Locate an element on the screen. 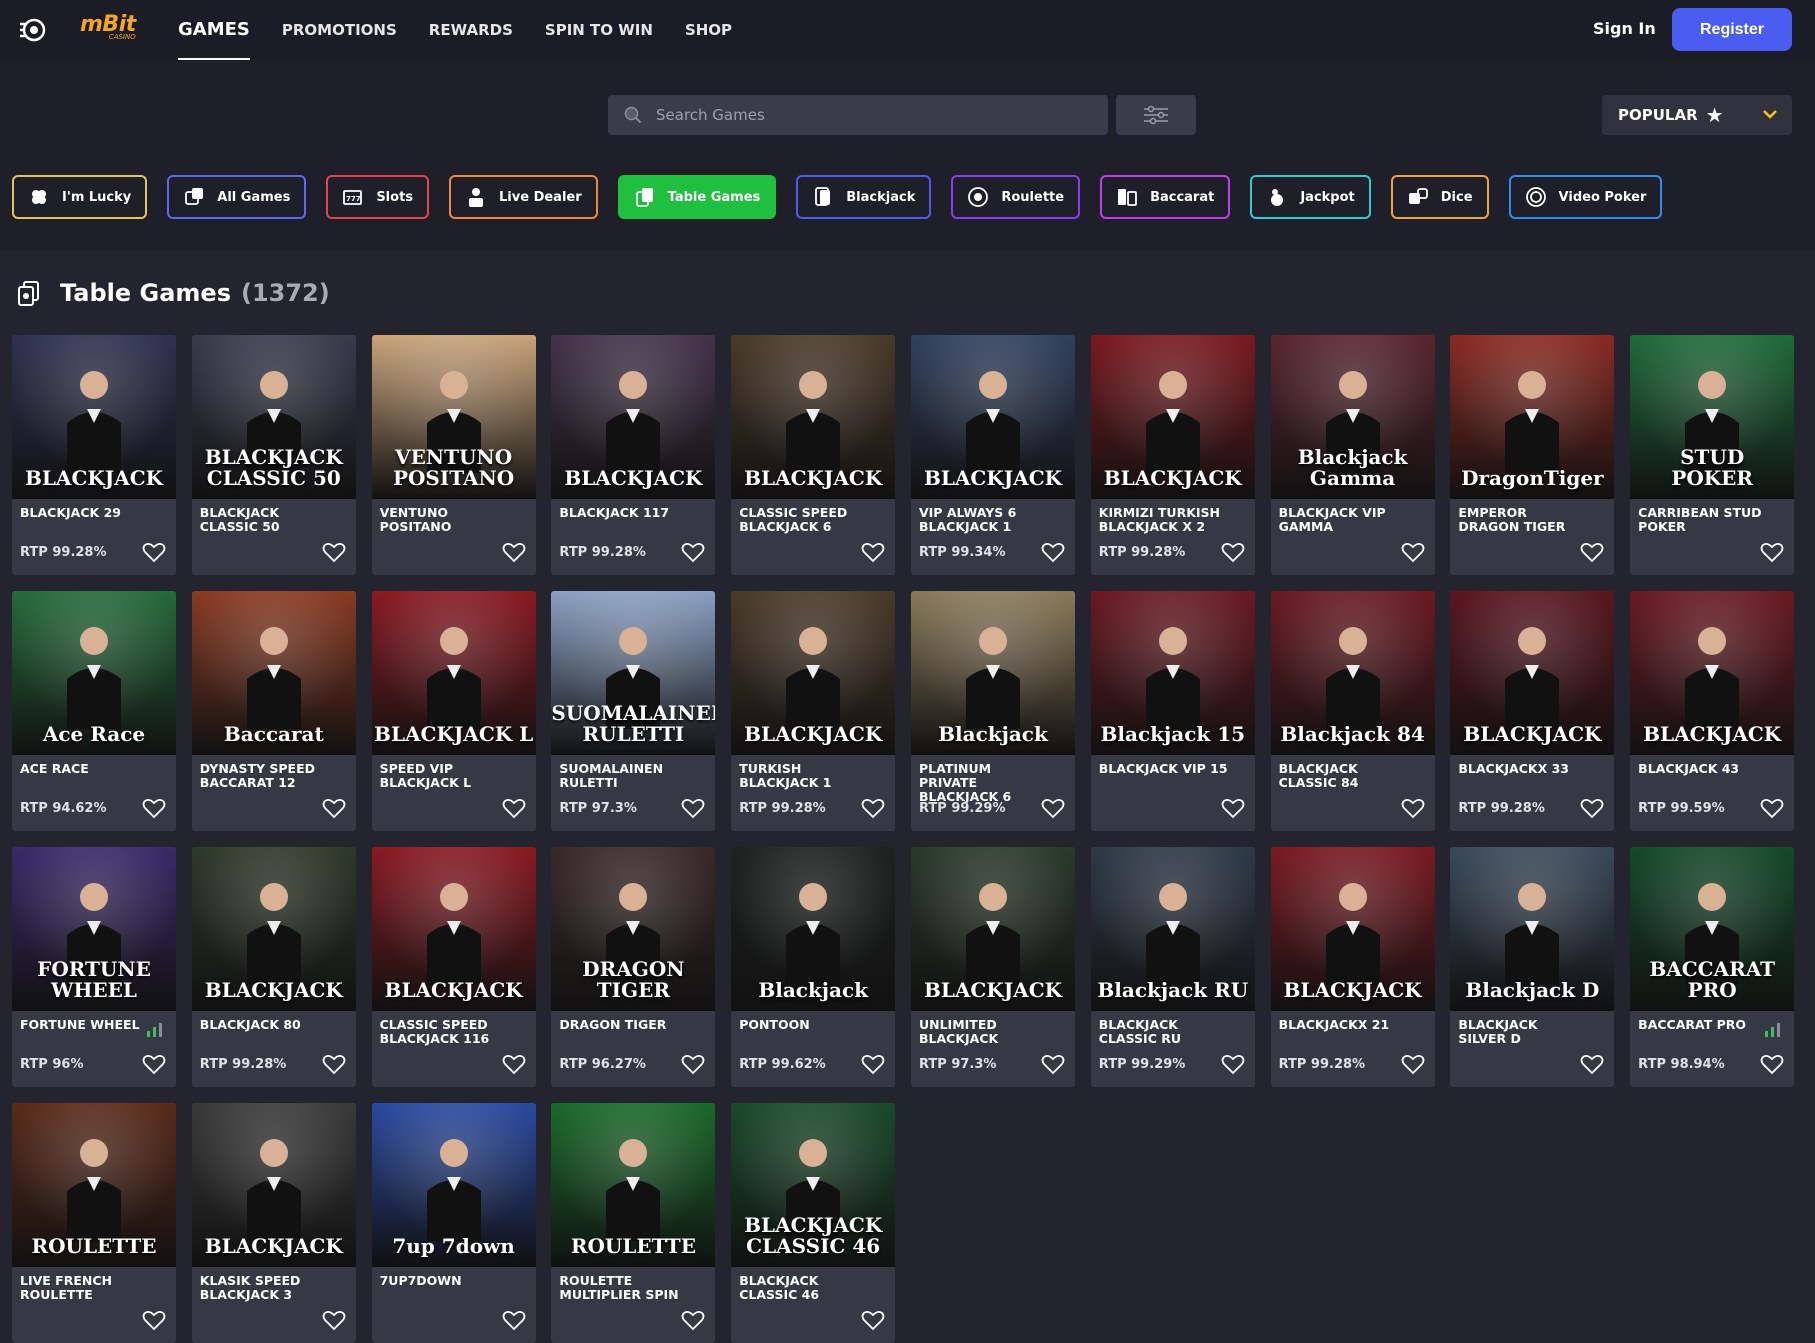 This screenshot has height=1343, width=1815. game-thumbnail: BLACKJACK CLASSIC 46 is located at coordinates (813, 1185).